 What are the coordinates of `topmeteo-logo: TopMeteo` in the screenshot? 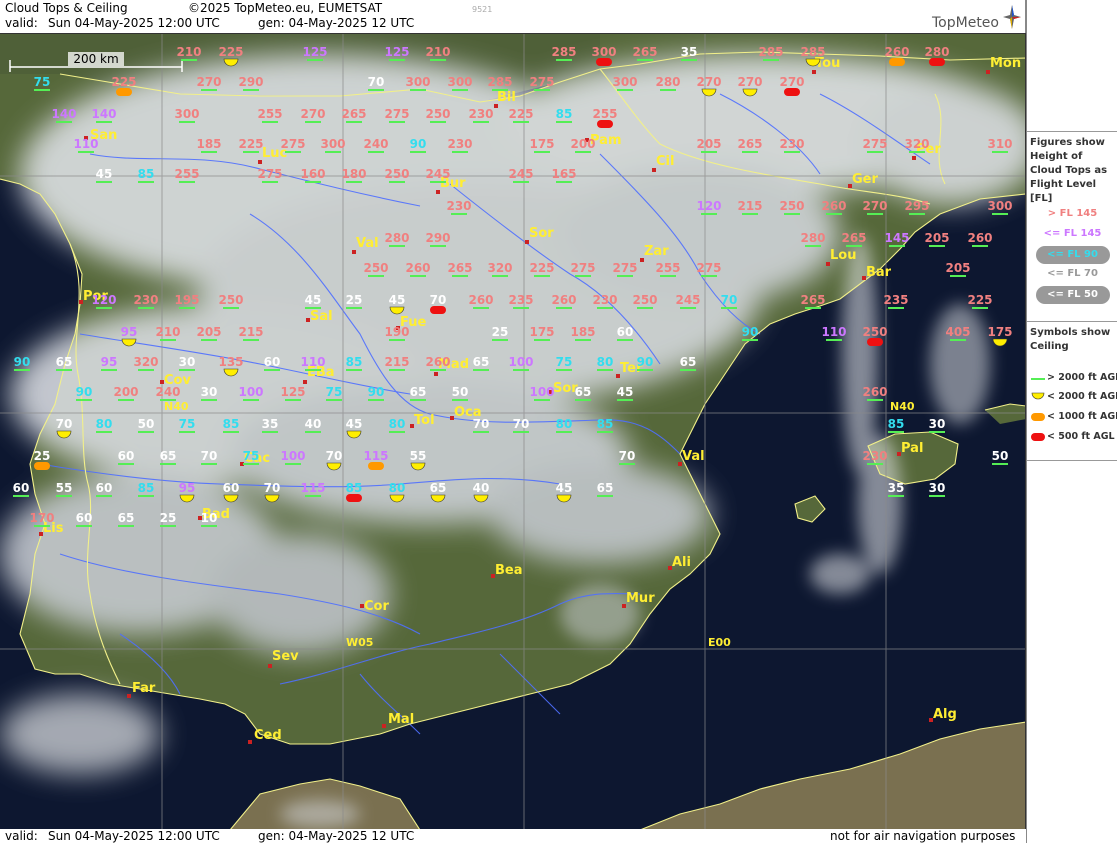 It's located at (976, 16).